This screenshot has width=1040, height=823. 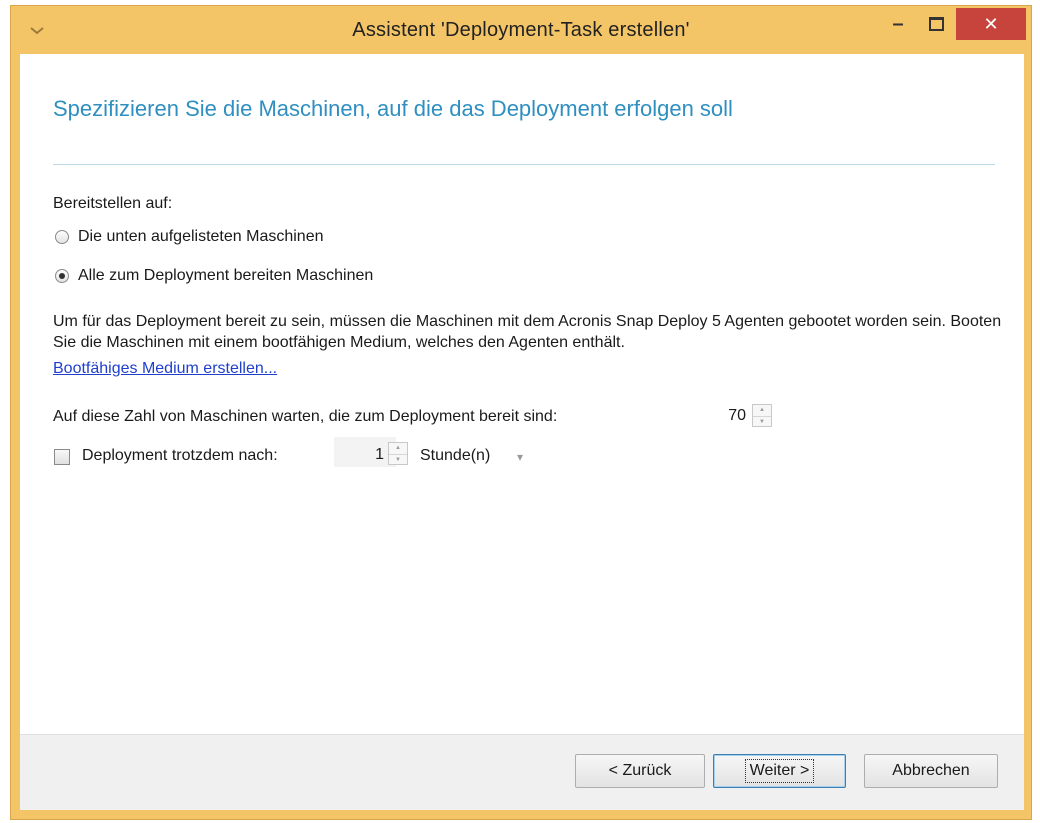 I want to click on radio-dot, so click(x=62, y=276).